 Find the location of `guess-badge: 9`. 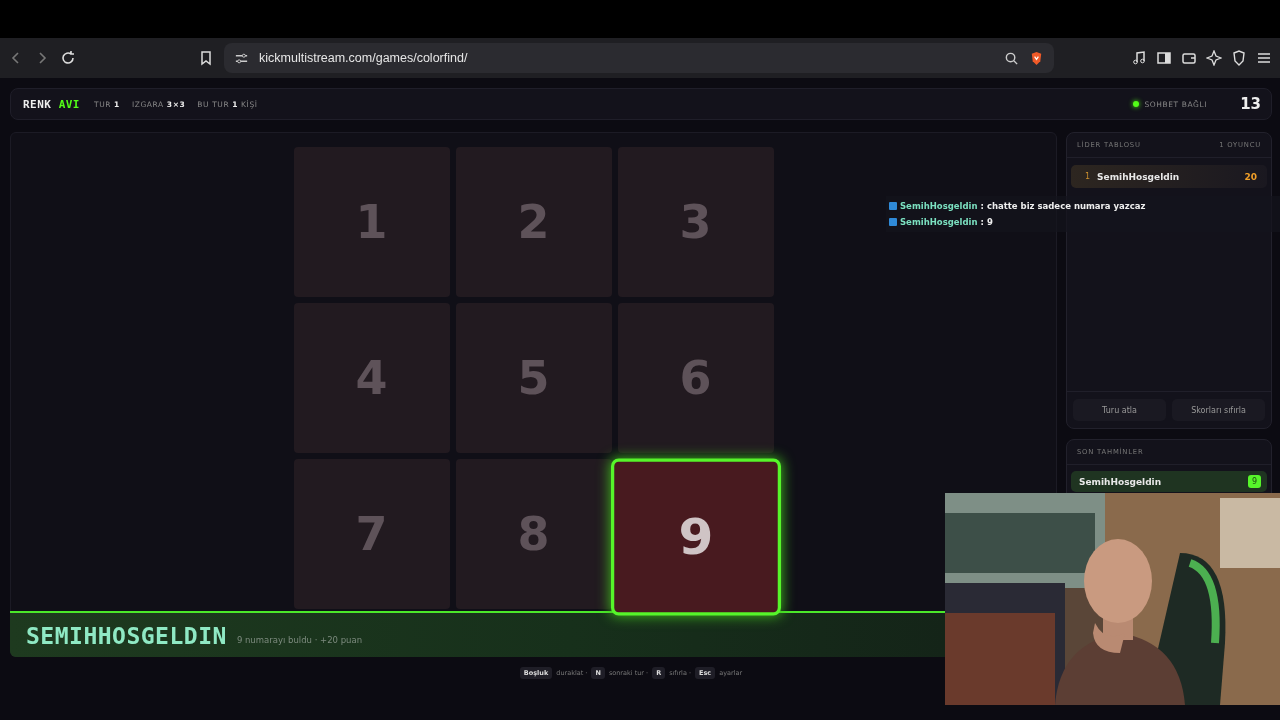

guess-badge: 9 is located at coordinates (1254, 481).